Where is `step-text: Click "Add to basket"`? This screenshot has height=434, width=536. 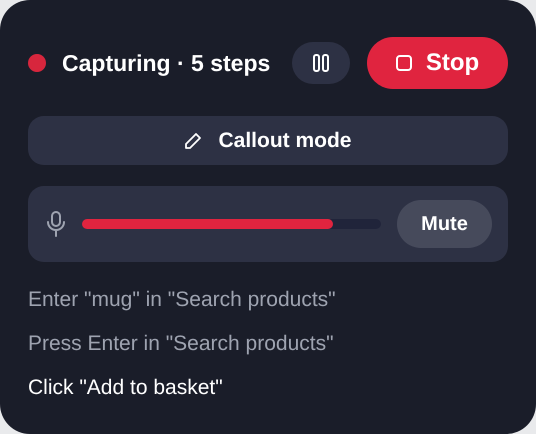 step-text: Click "Add to basket" is located at coordinates (126, 388).